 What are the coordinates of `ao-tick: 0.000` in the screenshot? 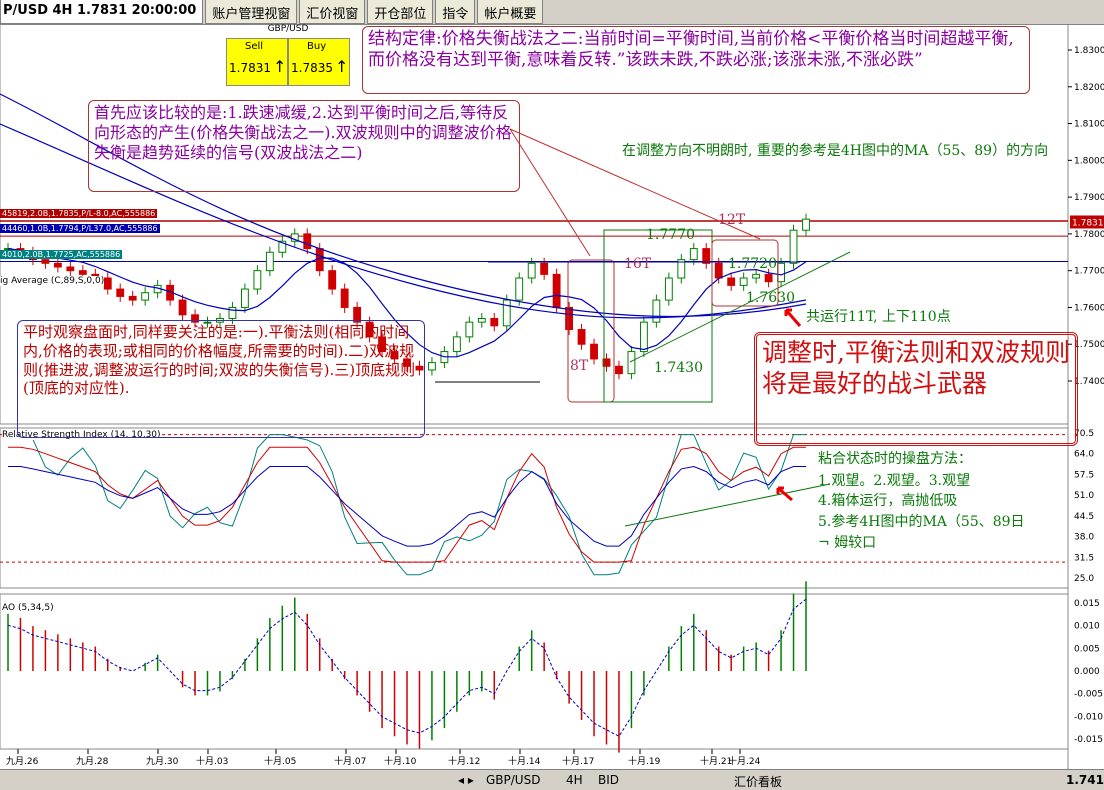 It's located at (1087, 672).